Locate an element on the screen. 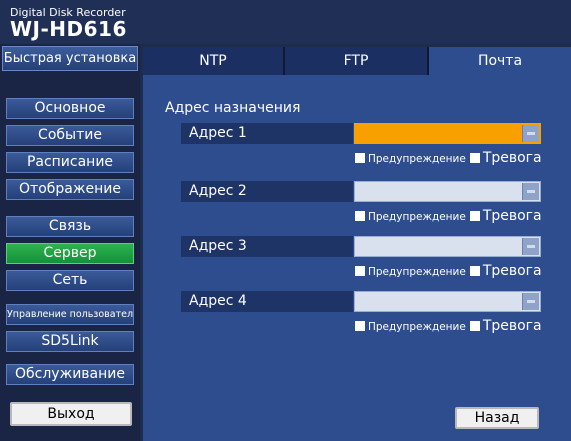  address-3-label: Адрес 3 is located at coordinates (267, 246).